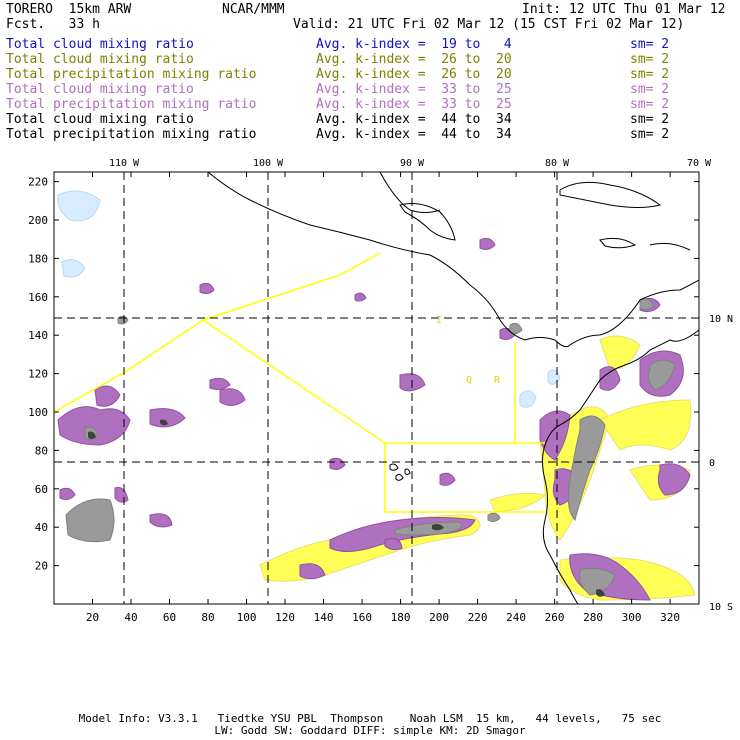  What do you see at coordinates (593, 617) in the screenshot?
I see `x-tick-label: 280` at bounding box center [593, 617].